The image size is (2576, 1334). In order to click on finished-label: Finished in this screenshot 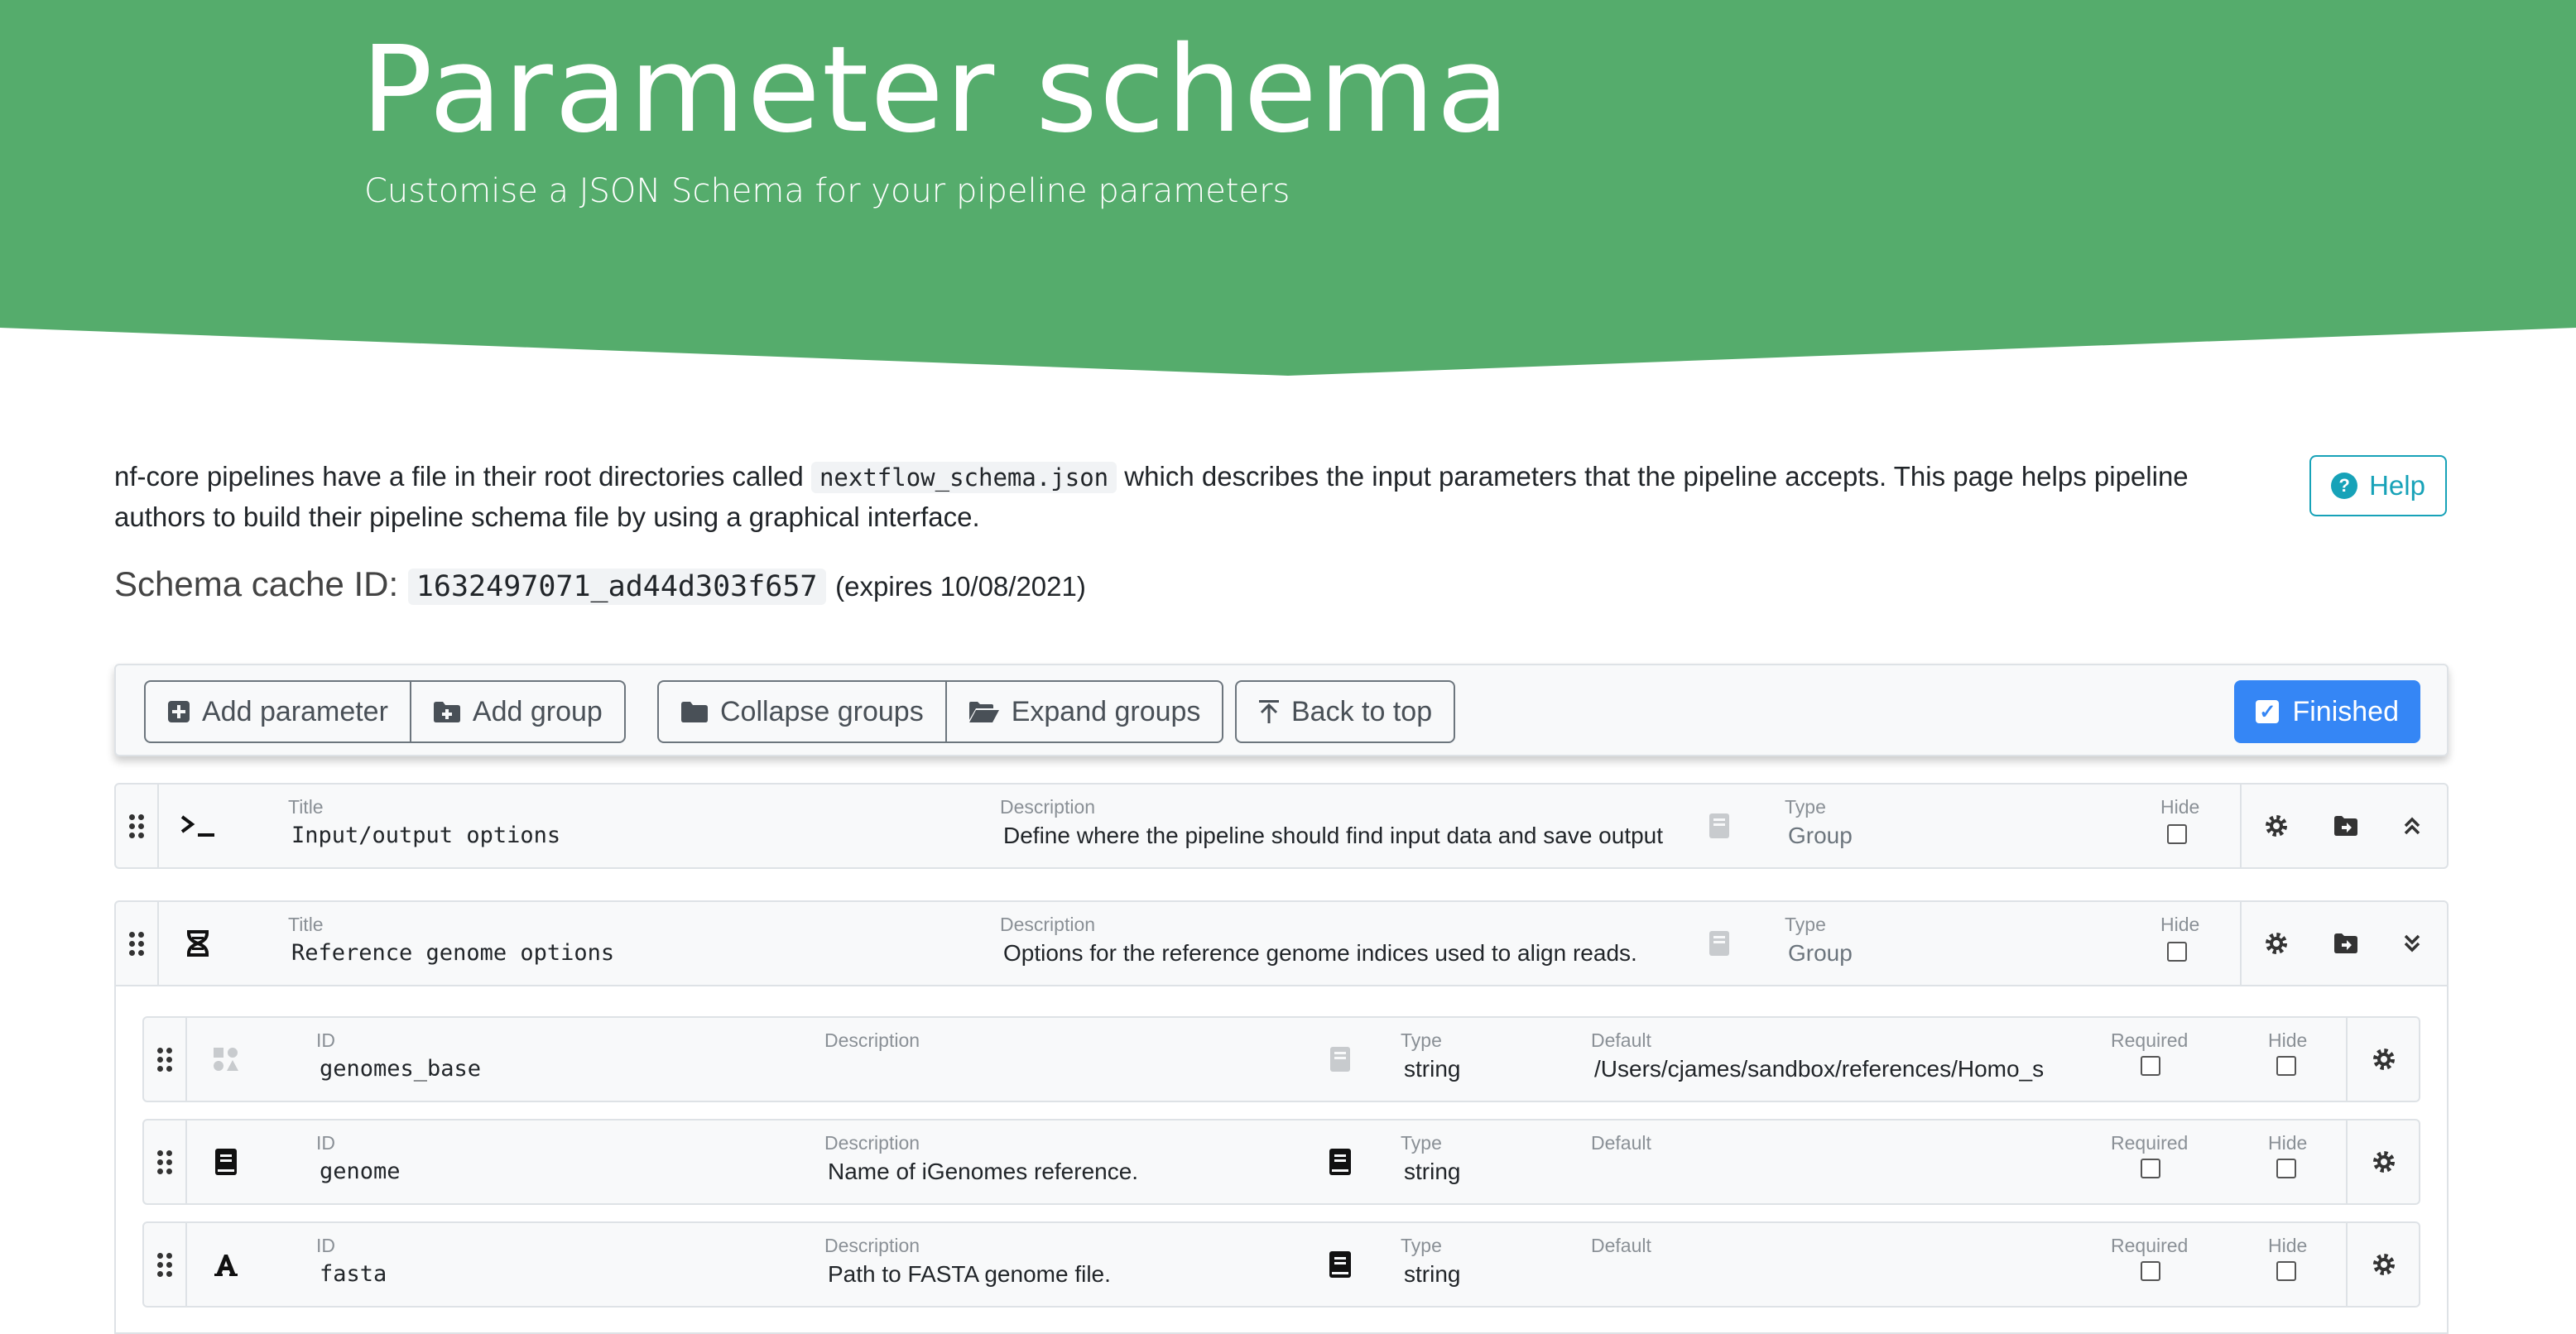, I will do `click(2345, 711)`.